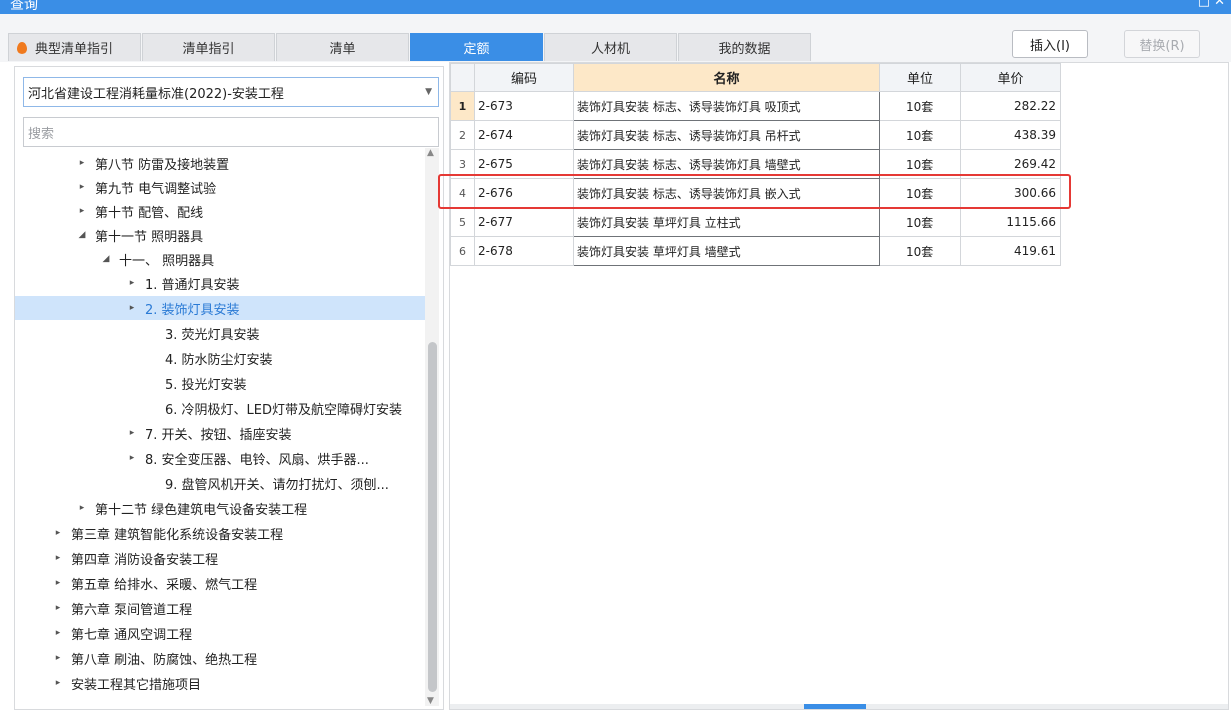 The height and width of the screenshot is (714, 1231). Describe the element at coordinates (726, 251) in the screenshot. I see `name-cell: 装饰灯具安装 草坪灯具 墙壁式` at that location.